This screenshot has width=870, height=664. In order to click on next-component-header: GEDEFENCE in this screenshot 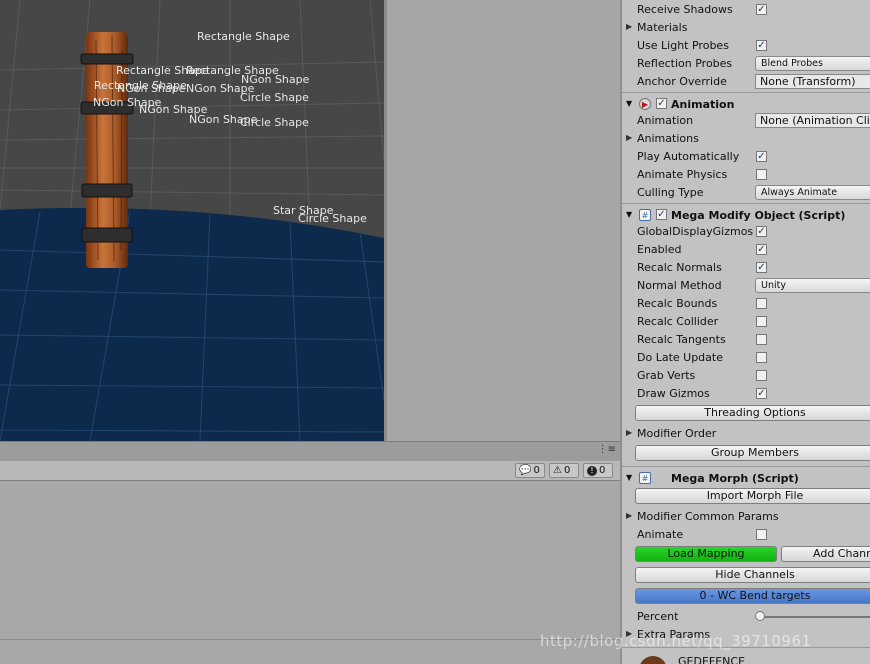, I will do `click(746, 658)`.